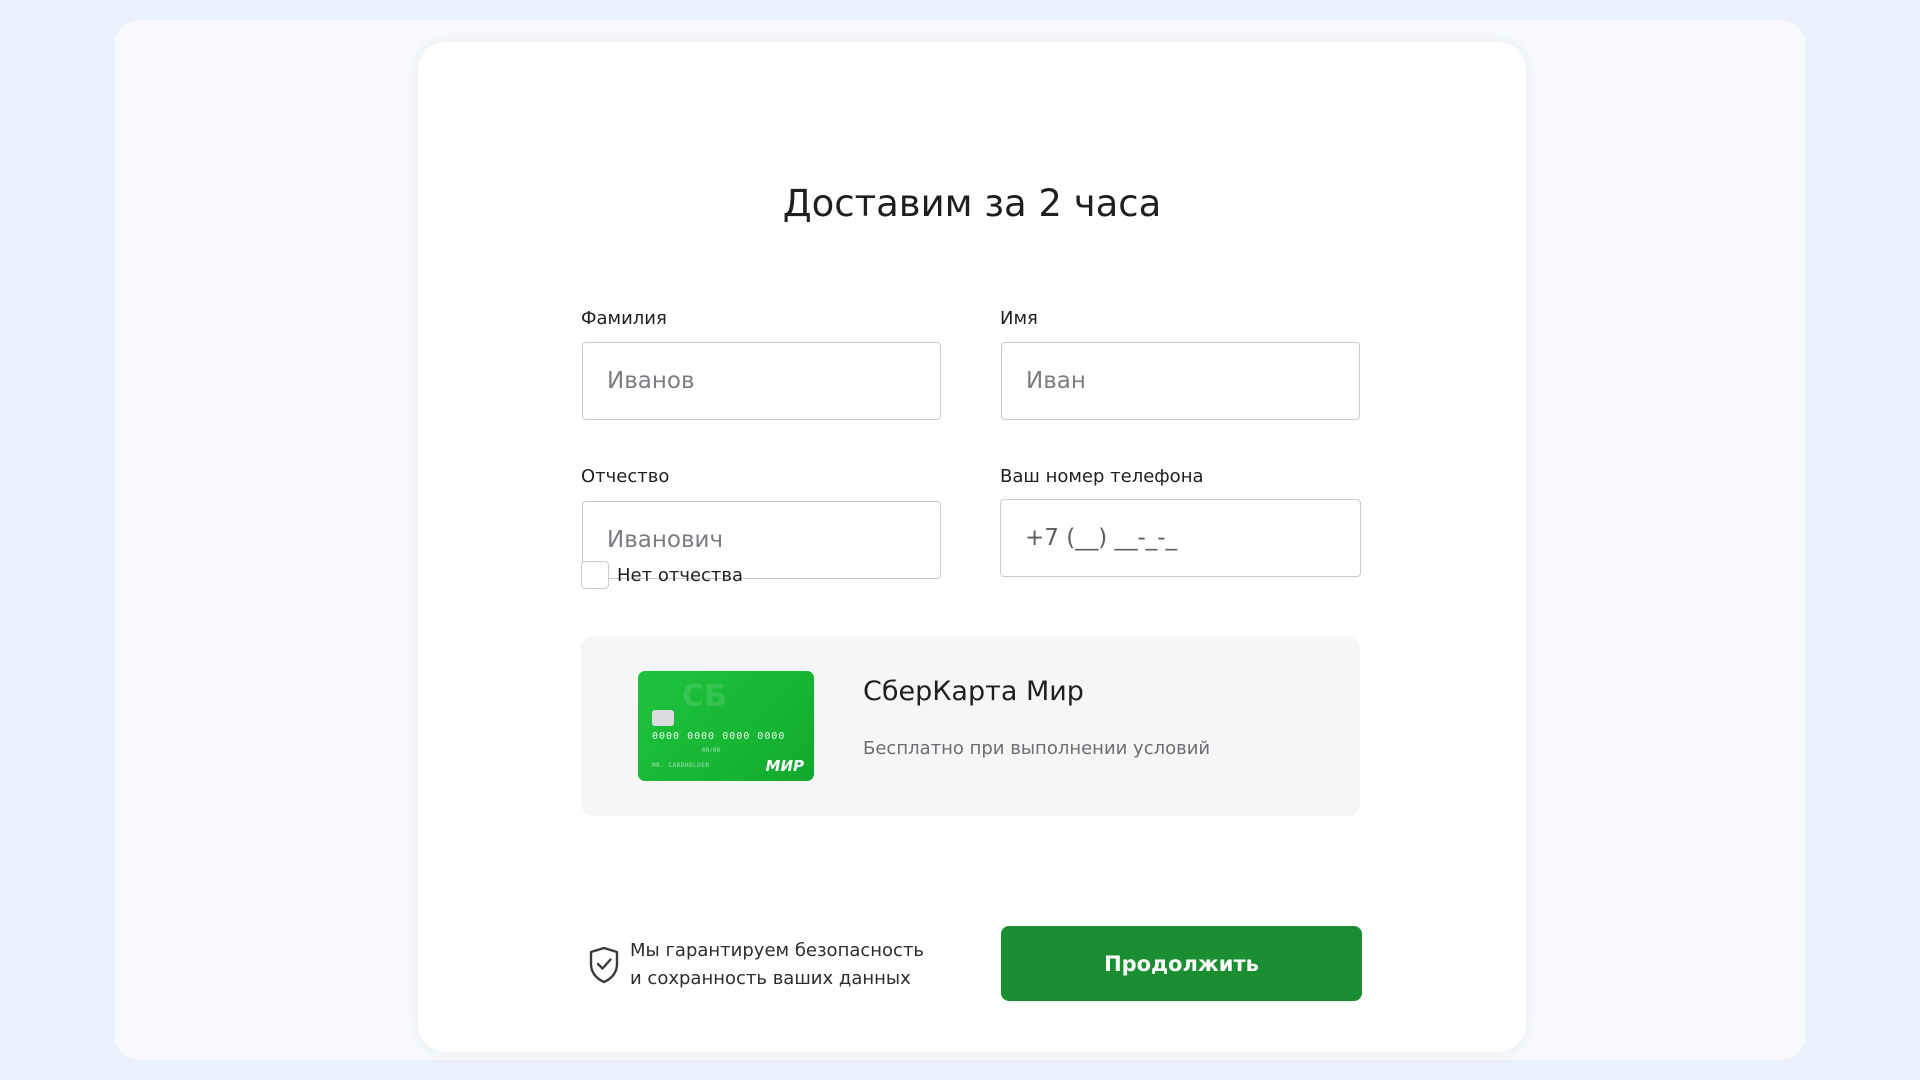 The height and width of the screenshot is (1080, 1920). Describe the element at coordinates (972, 203) in the screenshot. I see `page-title: Доставим за 2 часа` at that location.